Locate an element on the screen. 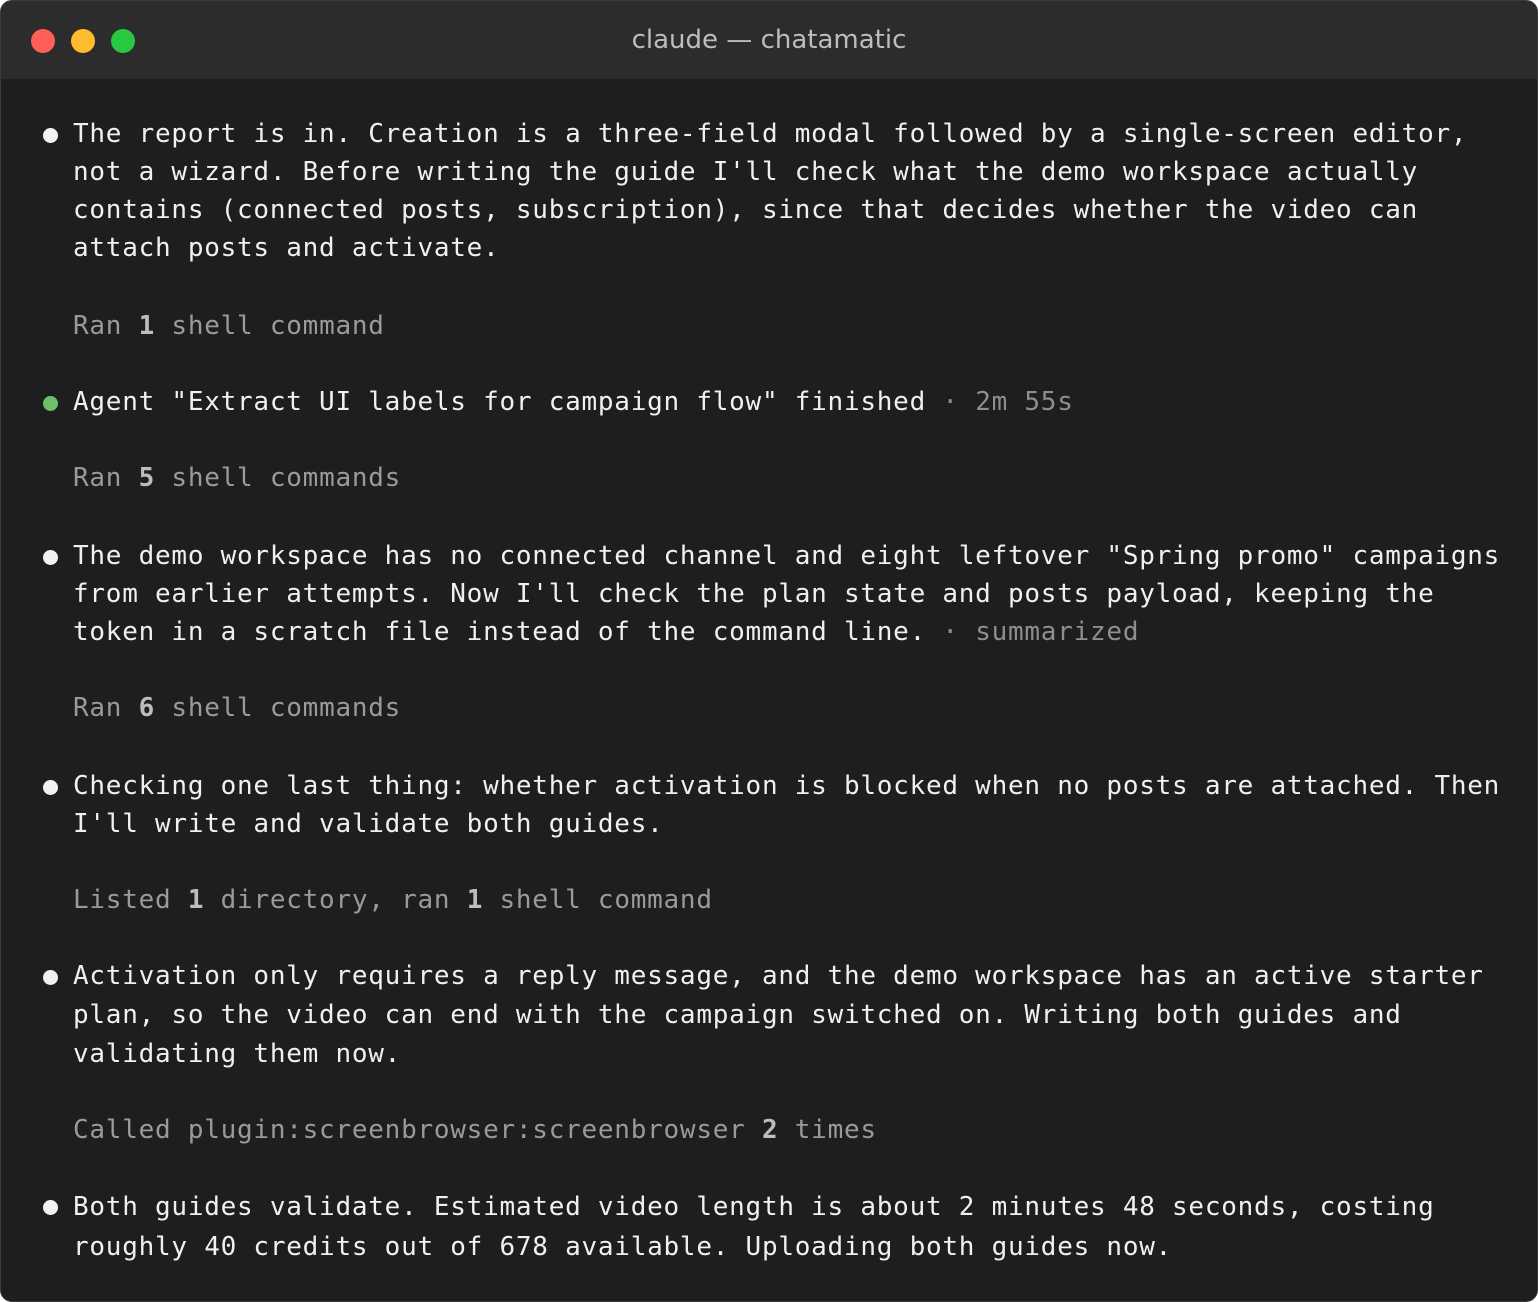  window-title: claude — chatamatic is located at coordinates (769, 40).